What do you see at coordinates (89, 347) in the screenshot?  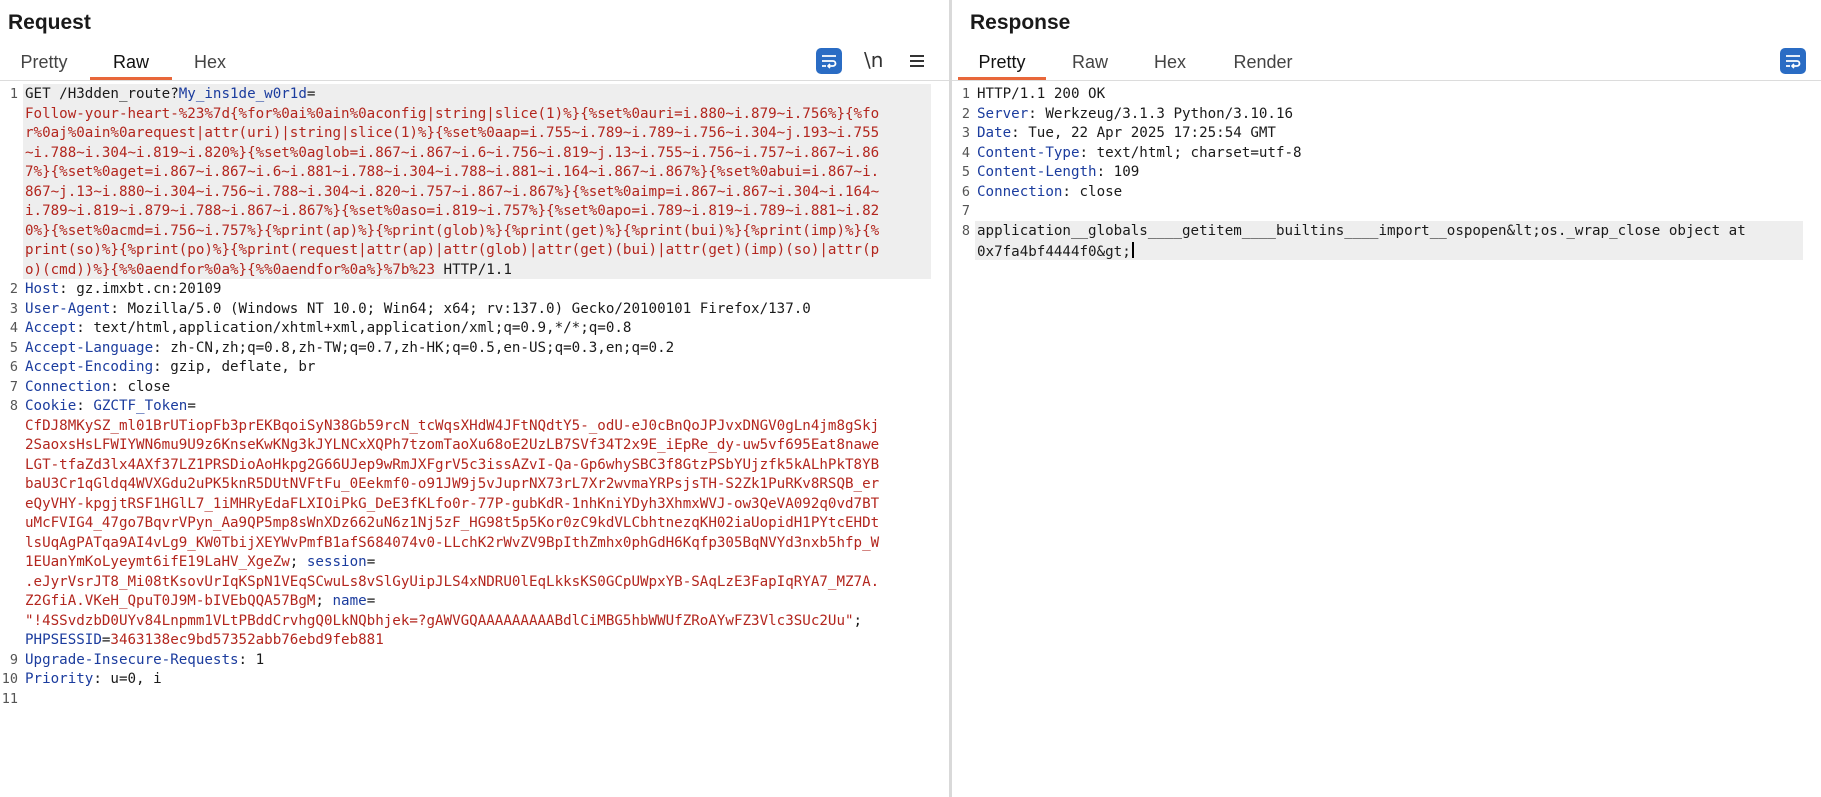 I see `header-name: Accept-Language` at bounding box center [89, 347].